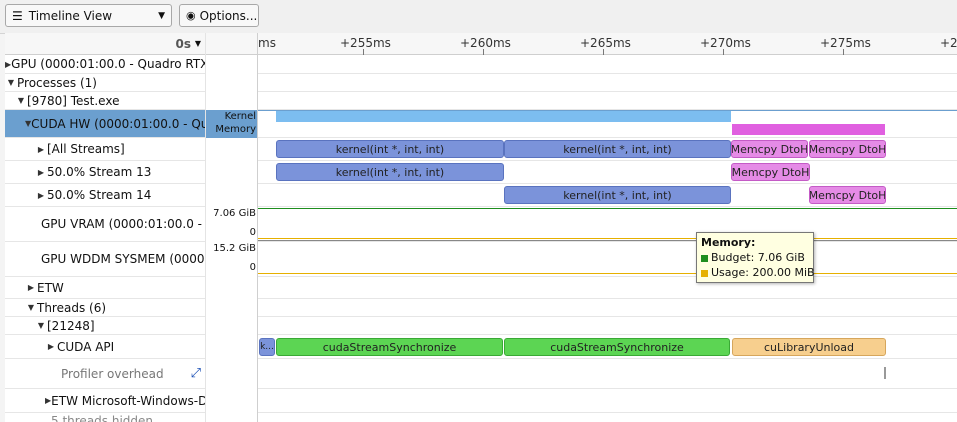 This screenshot has width=957, height=422. Describe the element at coordinates (99, 195) in the screenshot. I see `tree-row-label: 50.0% Stream 14` at that location.